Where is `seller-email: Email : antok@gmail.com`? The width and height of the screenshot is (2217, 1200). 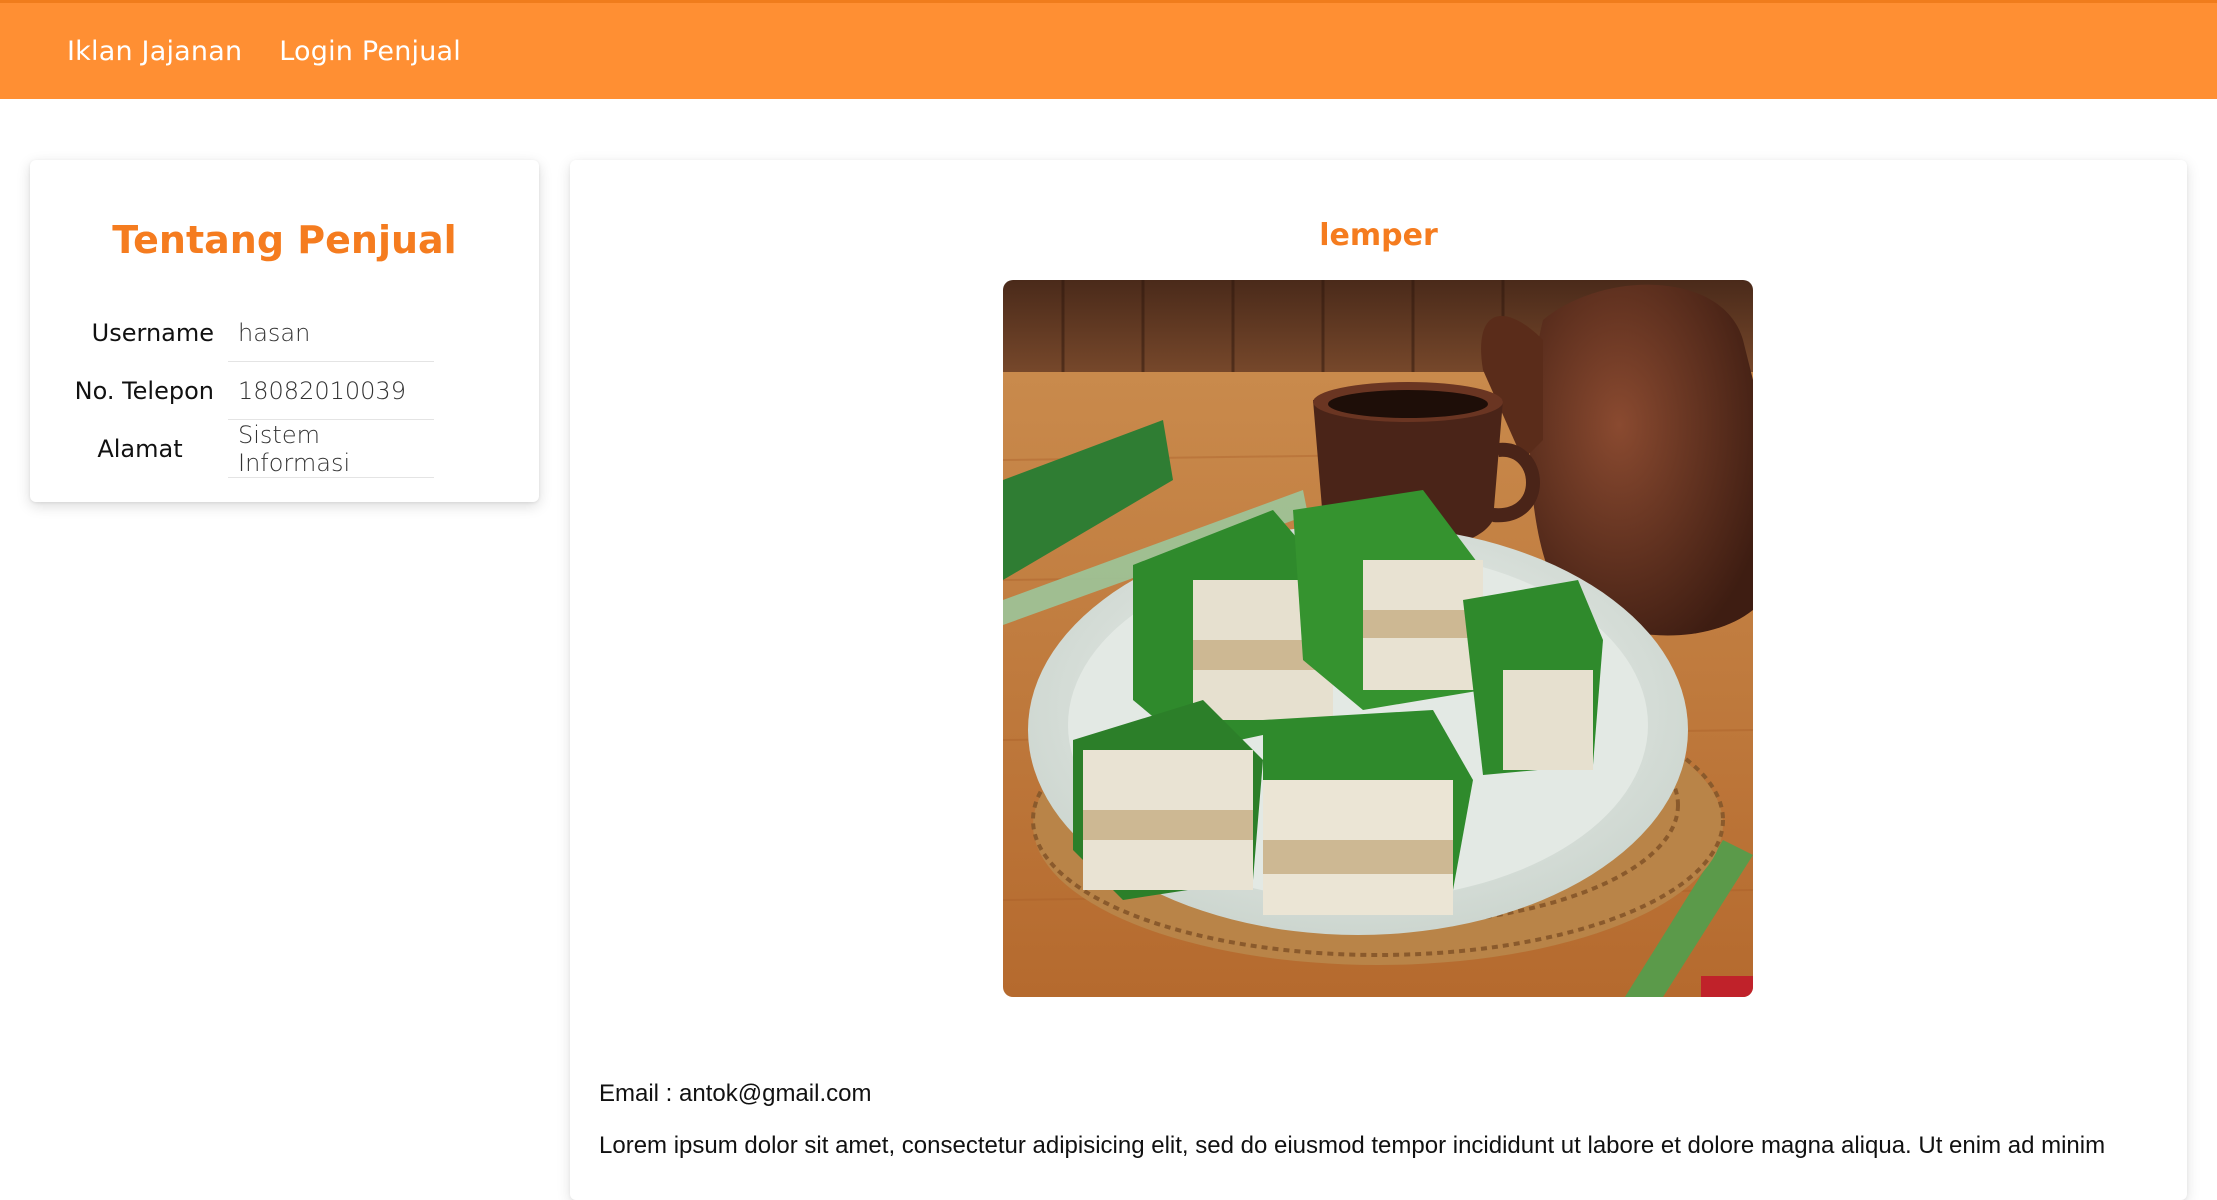 seller-email: Email : antok@gmail.com is located at coordinates (735, 1093).